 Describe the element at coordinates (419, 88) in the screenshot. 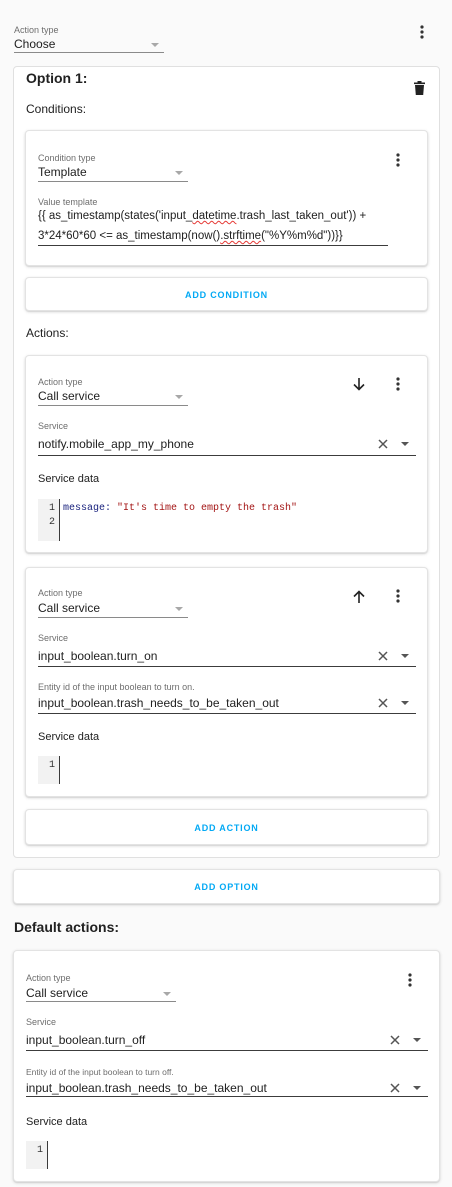

I see `delete-icon` at that location.